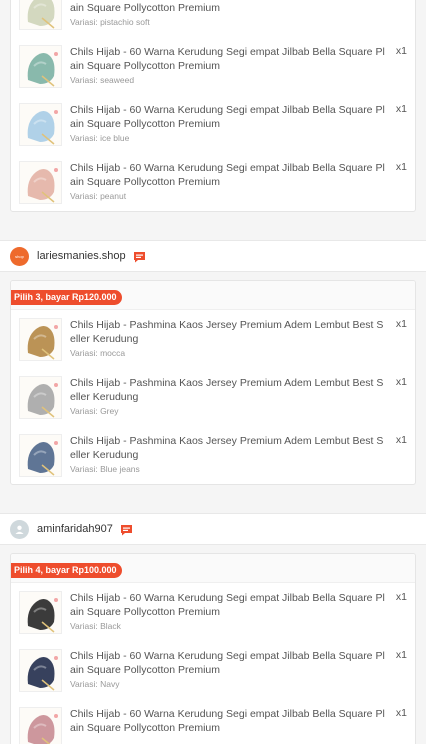 The width and height of the screenshot is (426, 744). What do you see at coordinates (81, 256) in the screenshot?
I see `shop-name: lariesmanies.shop` at bounding box center [81, 256].